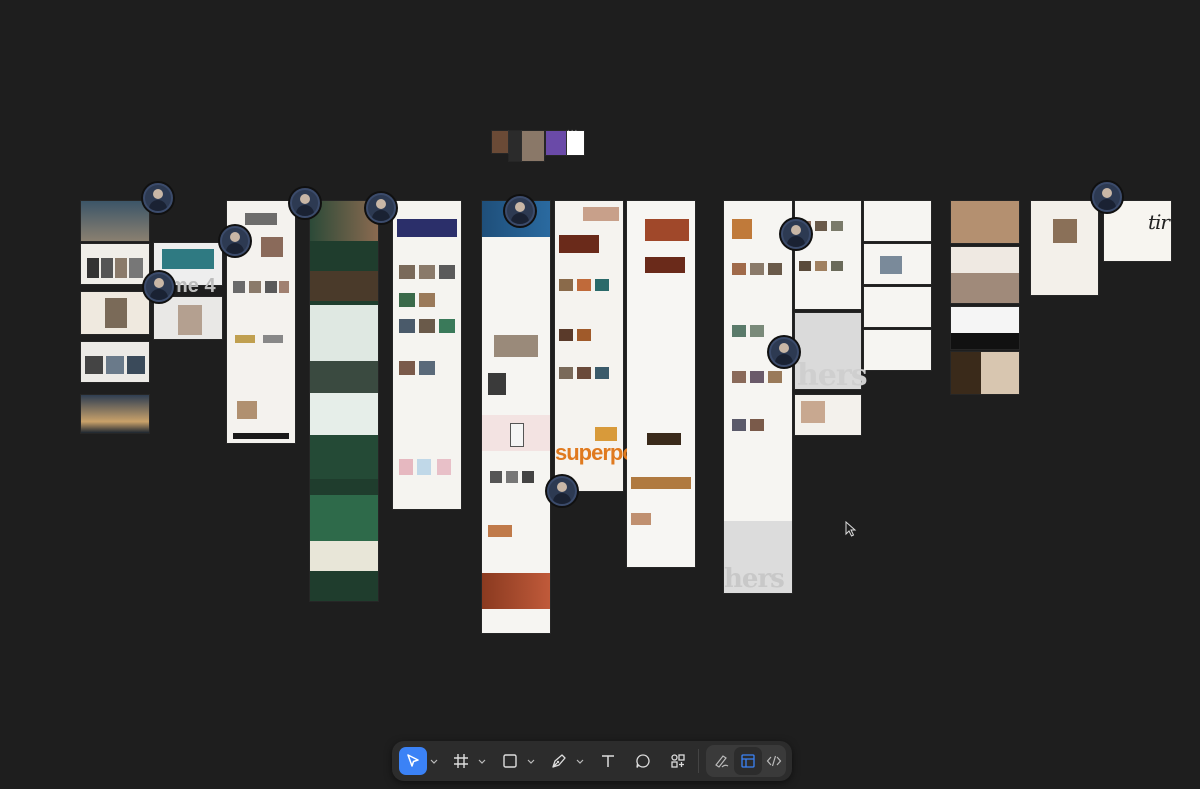  I want to click on mode-switcher, so click(746, 761).